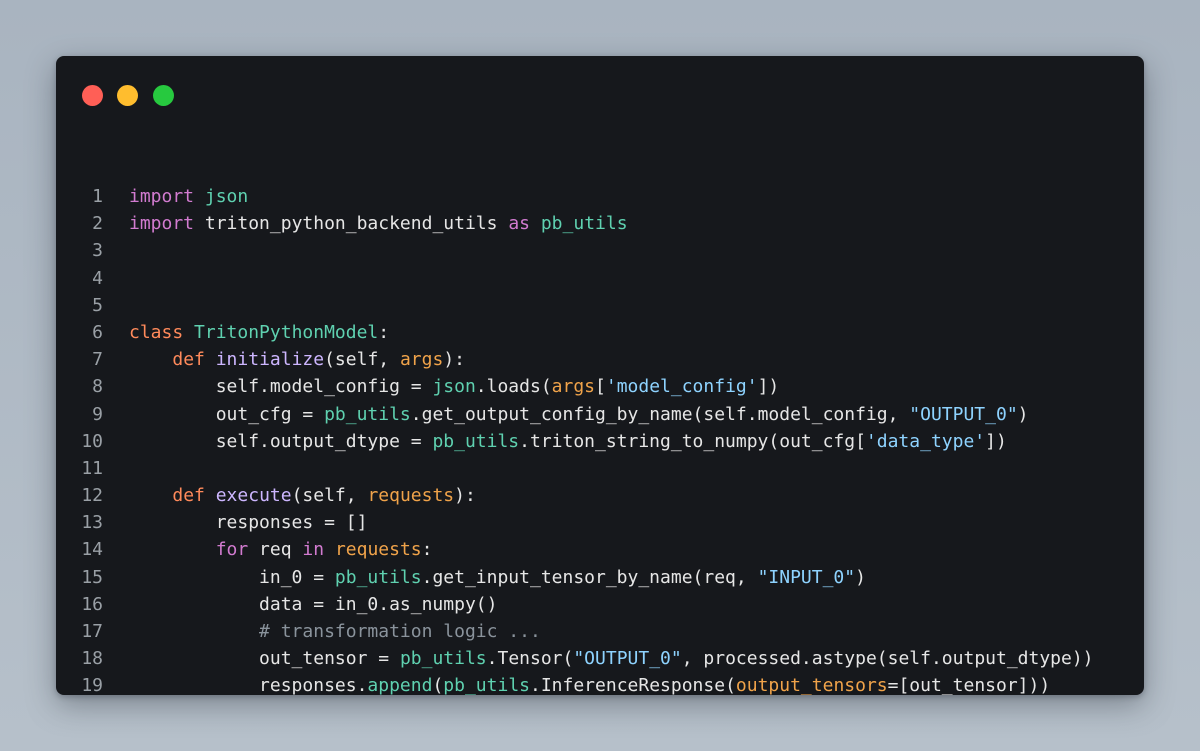  Describe the element at coordinates (97, 360) in the screenshot. I see `line-number: 7` at that location.